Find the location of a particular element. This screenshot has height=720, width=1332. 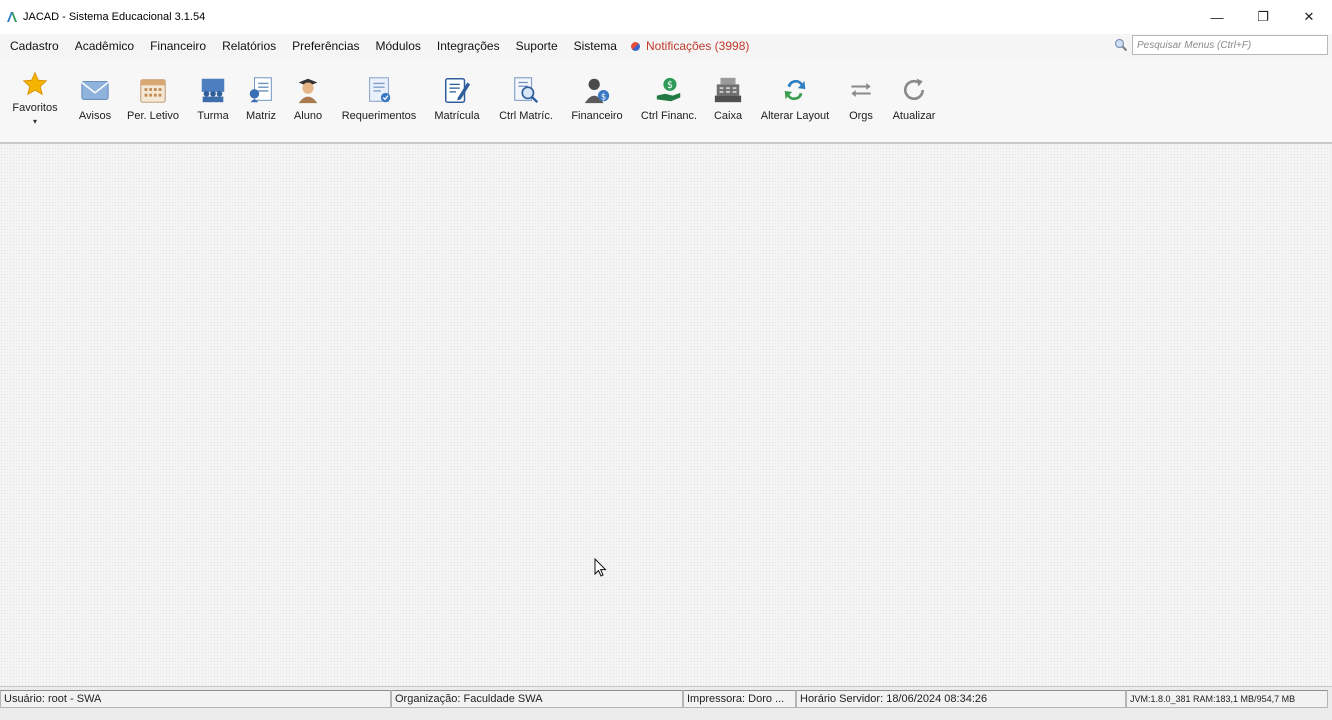

minimize-icon: — is located at coordinates (1217, 17).